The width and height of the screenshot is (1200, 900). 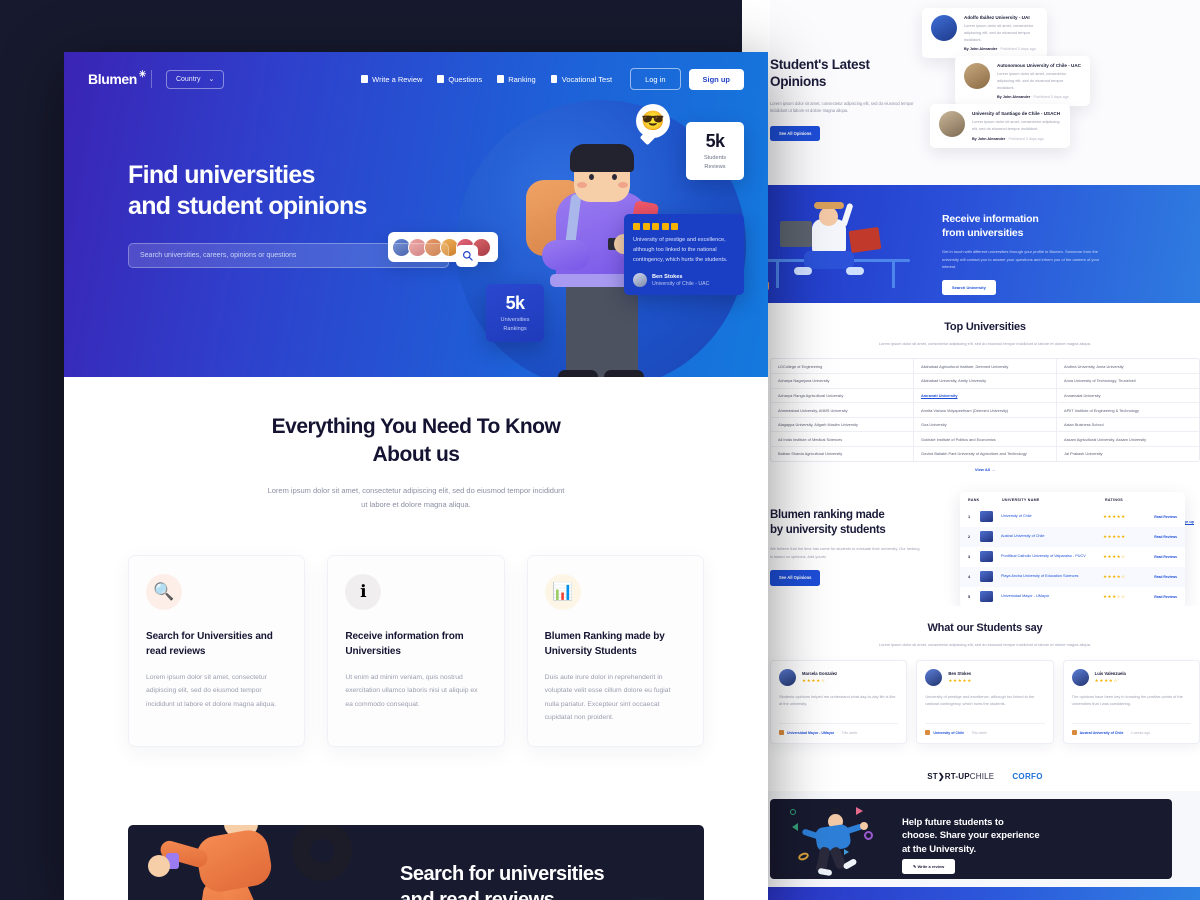 I want to click on university-name: University of Chile, so click(x=1052, y=517).